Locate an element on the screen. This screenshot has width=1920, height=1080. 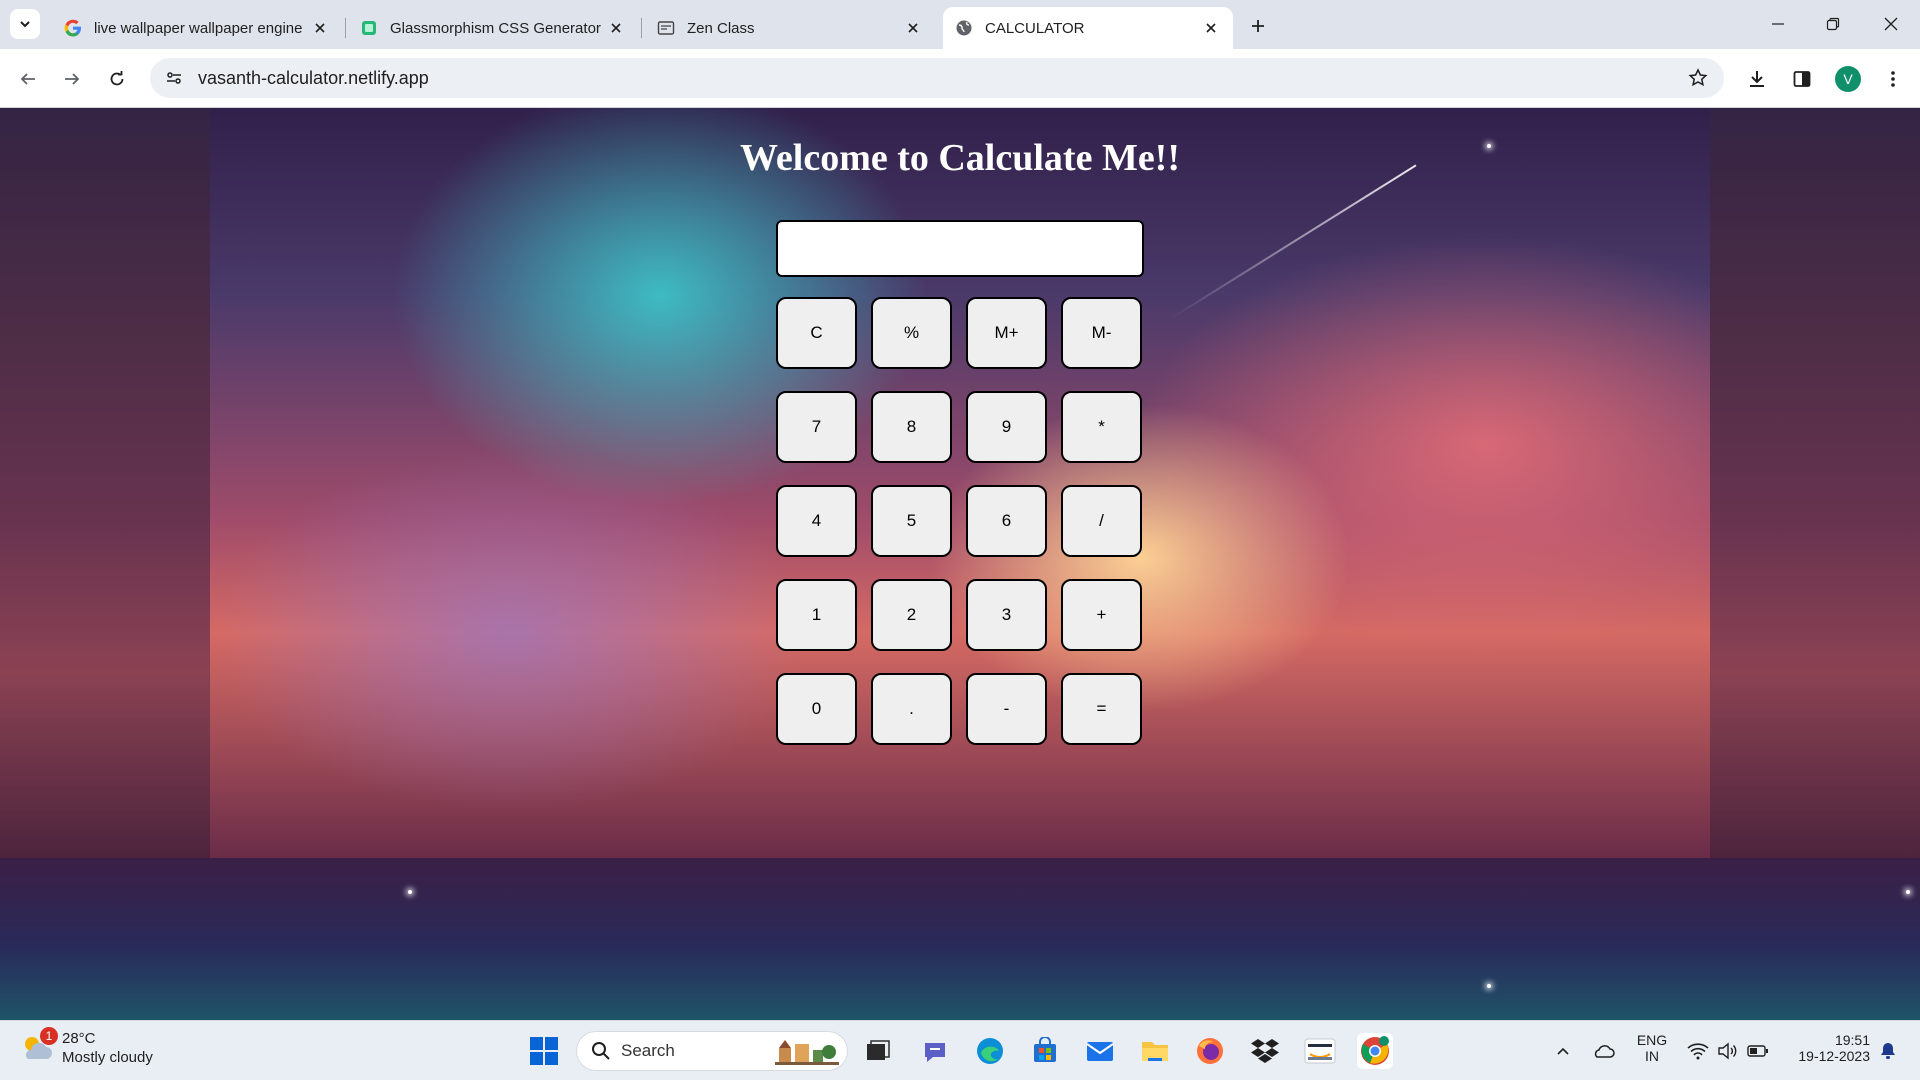
download-icon is located at coordinates (1757, 79).